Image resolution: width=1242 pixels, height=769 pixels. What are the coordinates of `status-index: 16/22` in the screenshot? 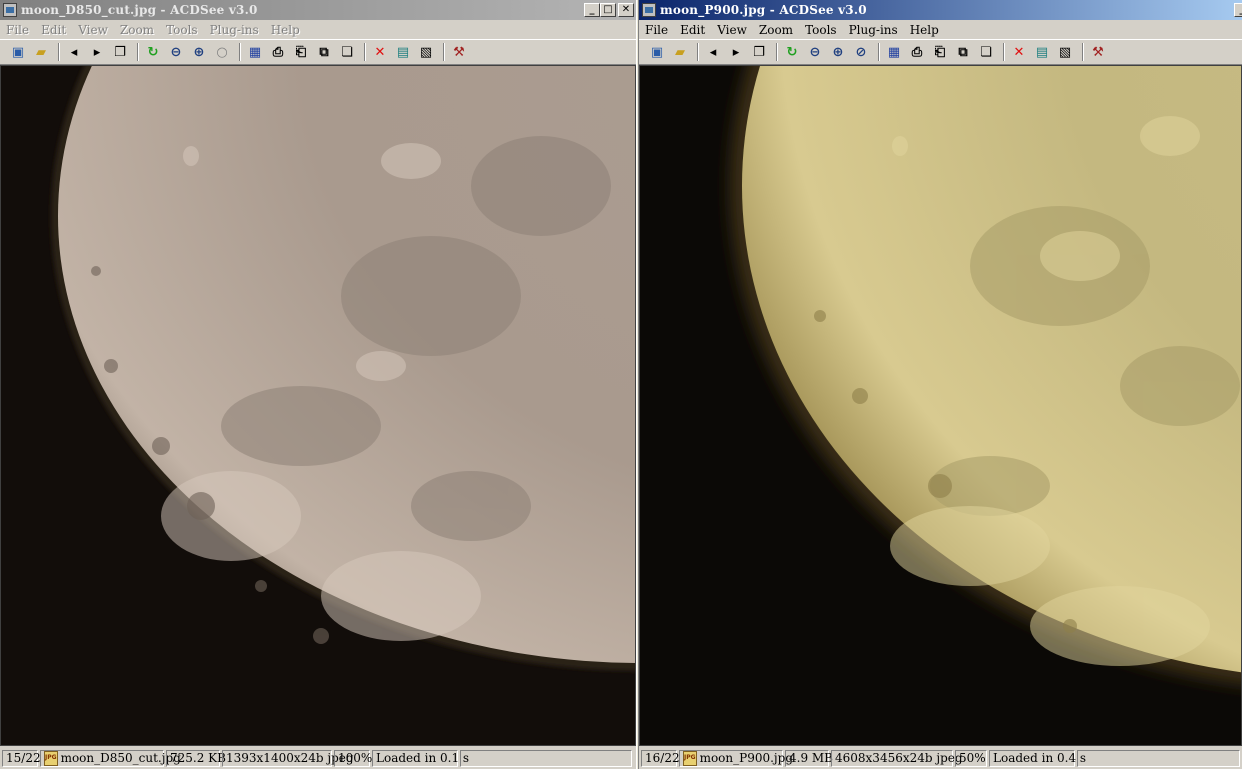 It's located at (660, 758).